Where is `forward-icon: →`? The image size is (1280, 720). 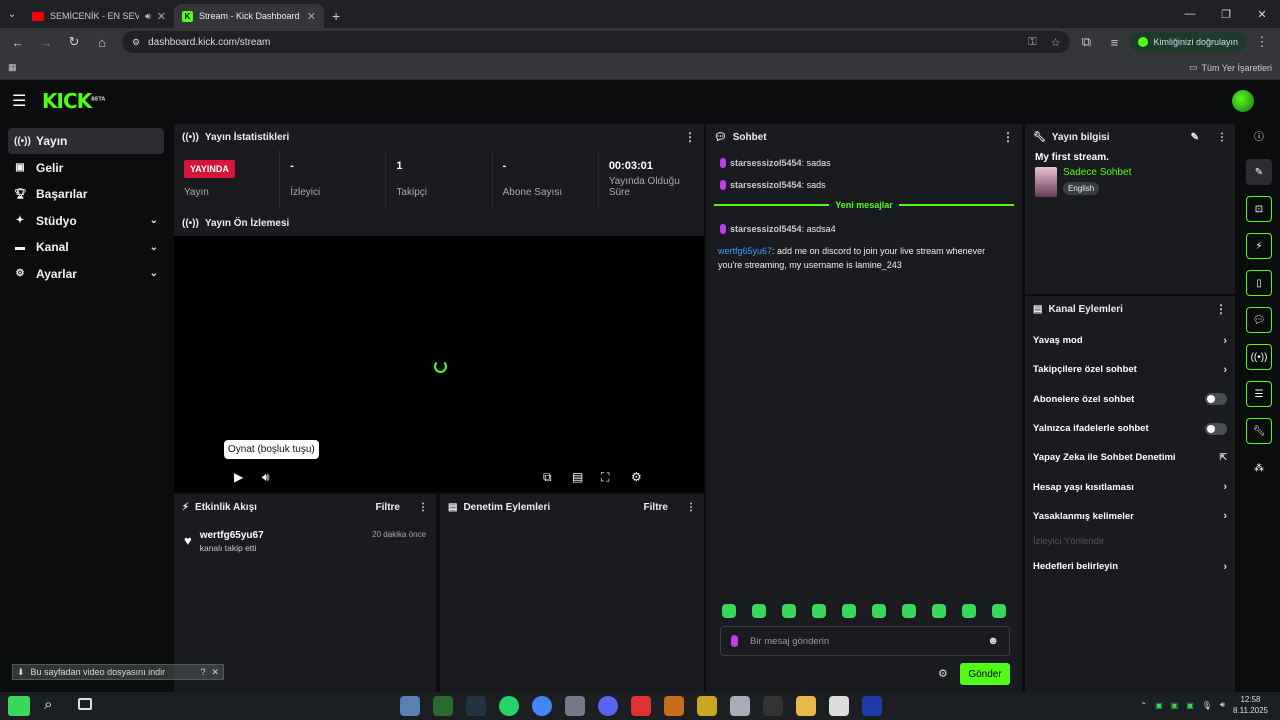
forward-icon: → is located at coordinates (46, 42).